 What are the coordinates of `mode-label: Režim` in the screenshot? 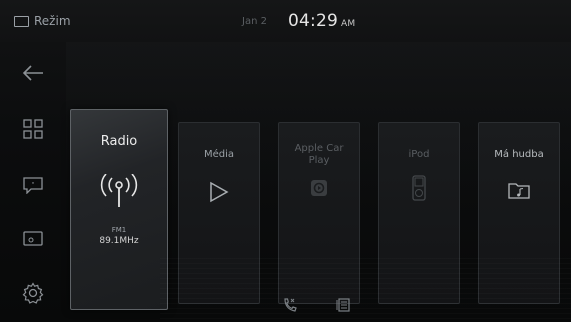 It's located at (52, 21).